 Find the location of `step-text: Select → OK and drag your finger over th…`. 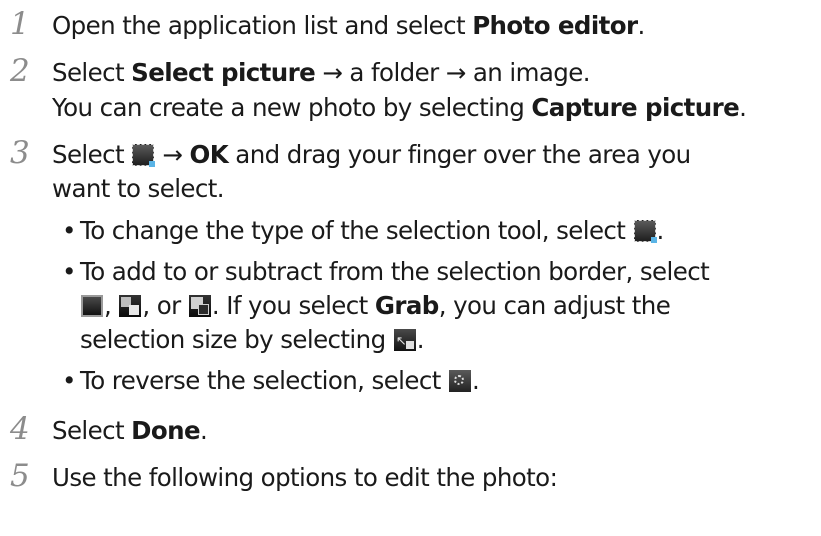

step-text: Select → OK and drag your finger over th… is located at coordinates (371, 154).